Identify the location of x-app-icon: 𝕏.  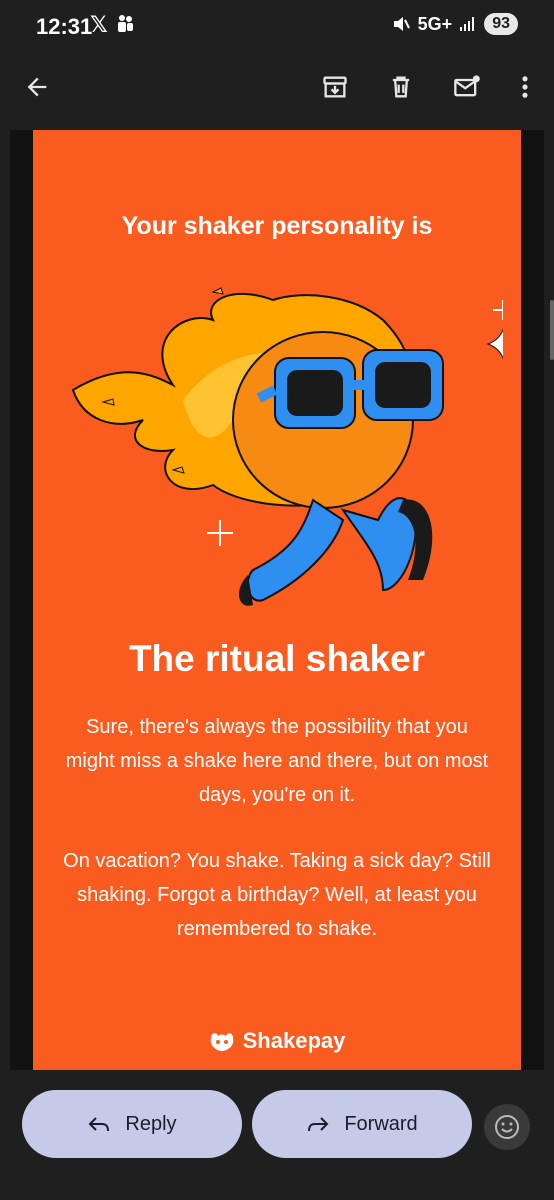
(99, 24).